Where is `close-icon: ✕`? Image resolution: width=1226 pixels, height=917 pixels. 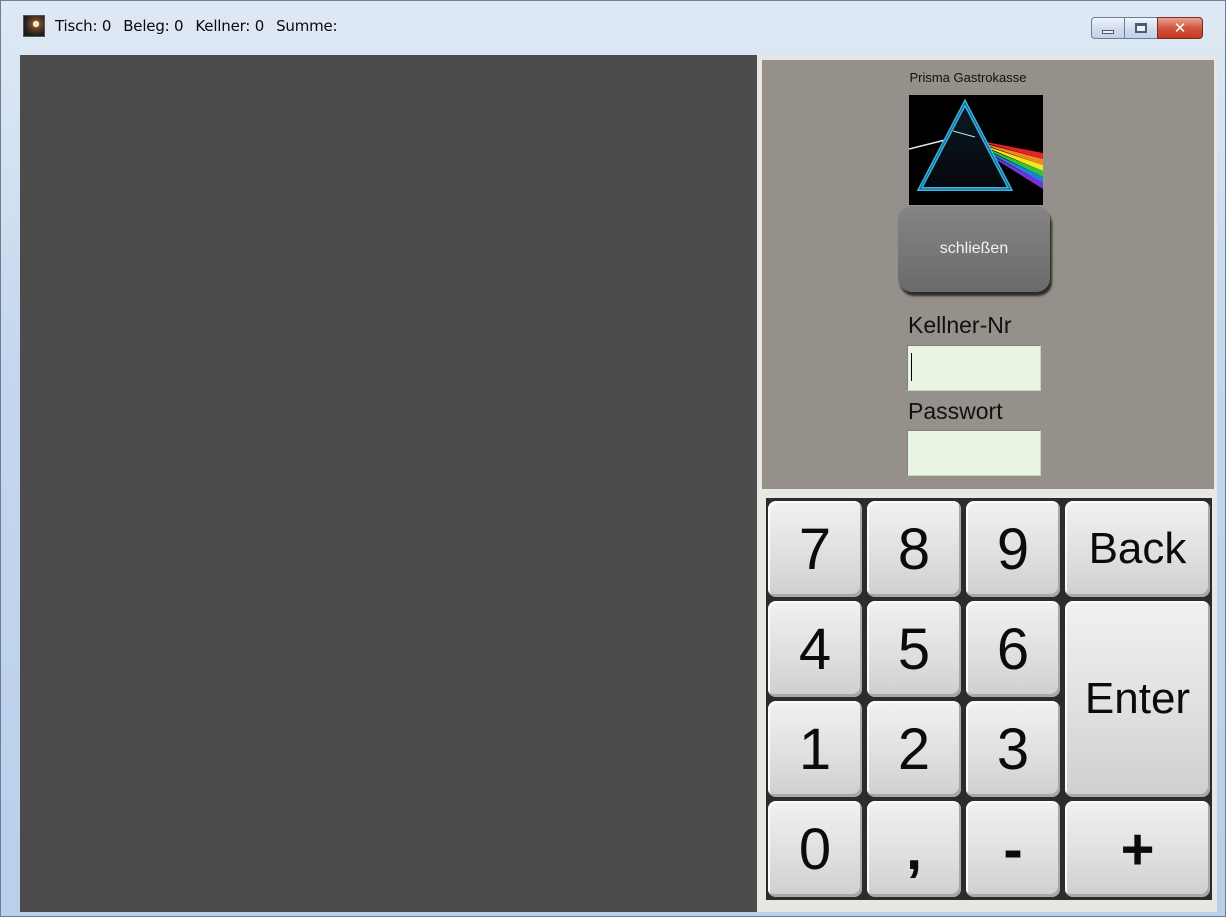
close-icon: ✕ is located at coordinates (1180, 27).